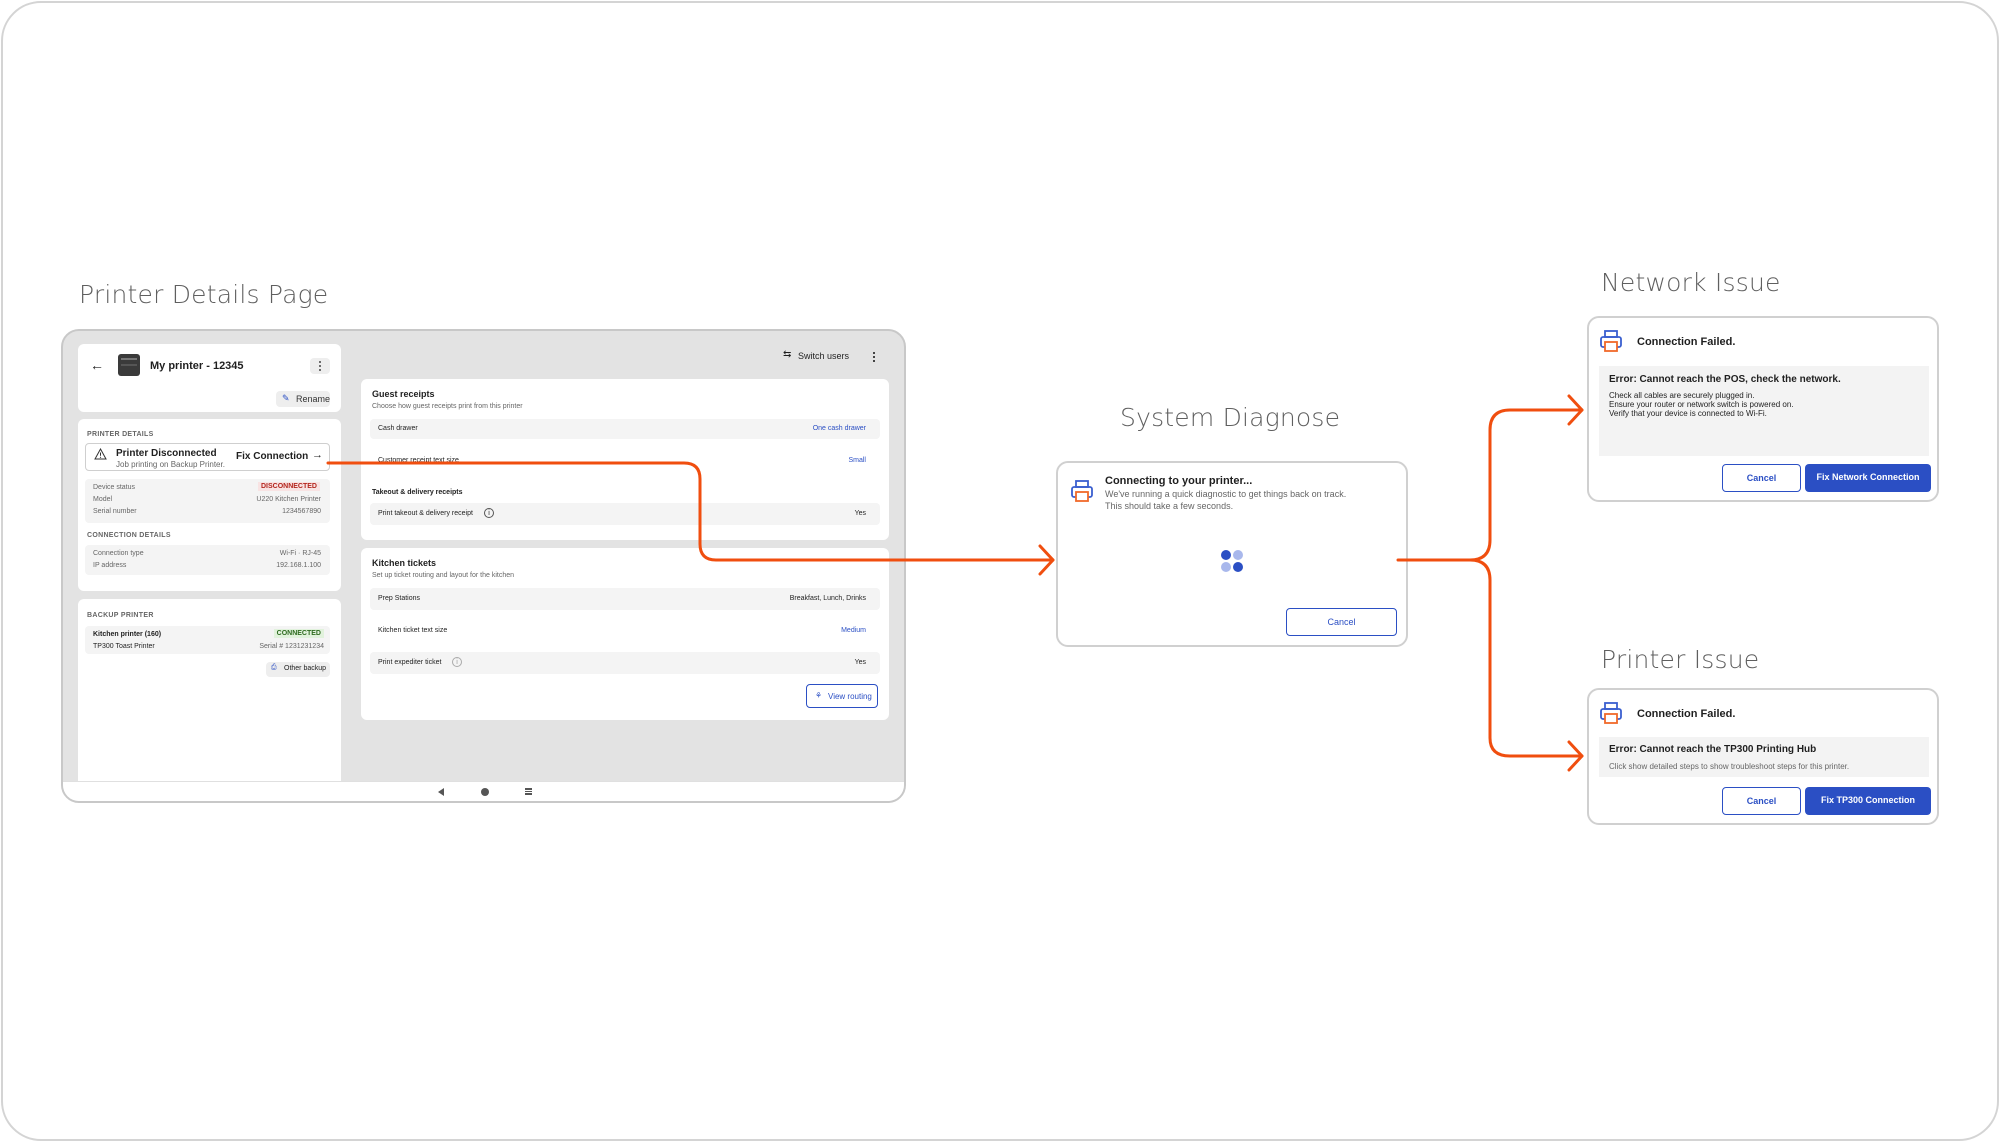 This screenshot has width=2000, height=1142. What do you see at coordinates (1526, 658) in the screenshot?
I see `flow-arrow-to-printer` at bounding box center [1526, 658].